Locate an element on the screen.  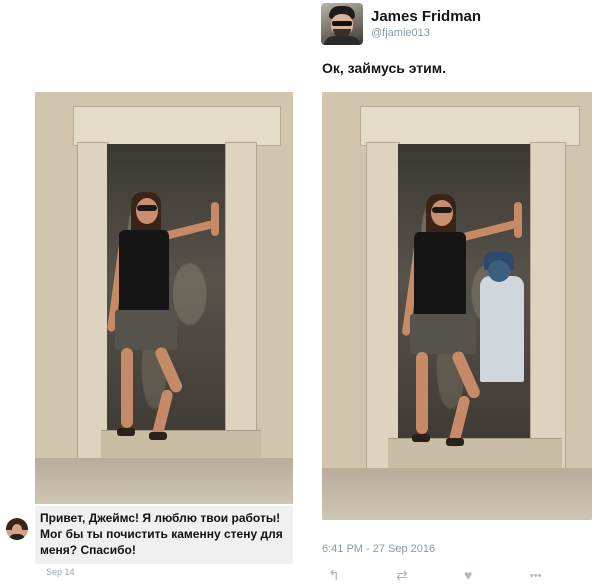
more-icon: ••• is located at coordinates (536, 576).